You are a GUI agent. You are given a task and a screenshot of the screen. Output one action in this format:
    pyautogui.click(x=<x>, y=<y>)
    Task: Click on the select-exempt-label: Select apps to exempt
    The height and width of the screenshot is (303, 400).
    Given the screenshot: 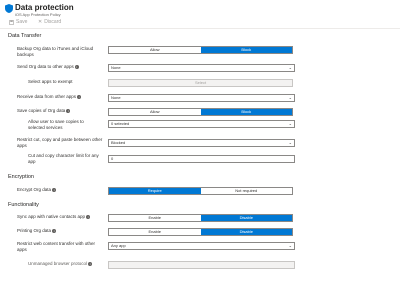 What is the action you would take?
    pyautogui.click(x=50, y=81)
    